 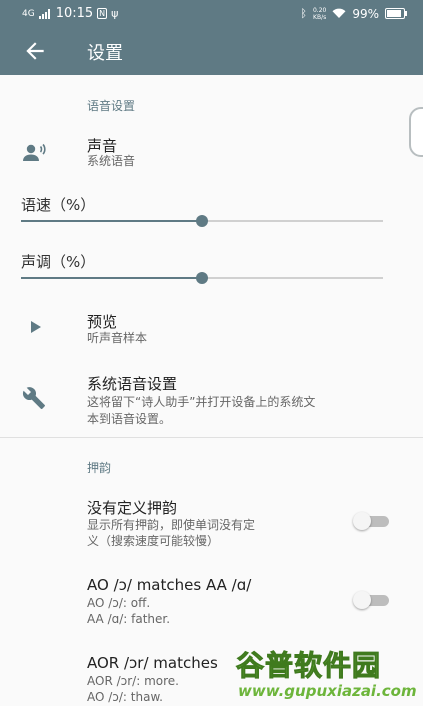 What do you see at coordinates (416, 132) in the screenshot?
I see `edge-panel-handle` at bounding box center [416, 132].